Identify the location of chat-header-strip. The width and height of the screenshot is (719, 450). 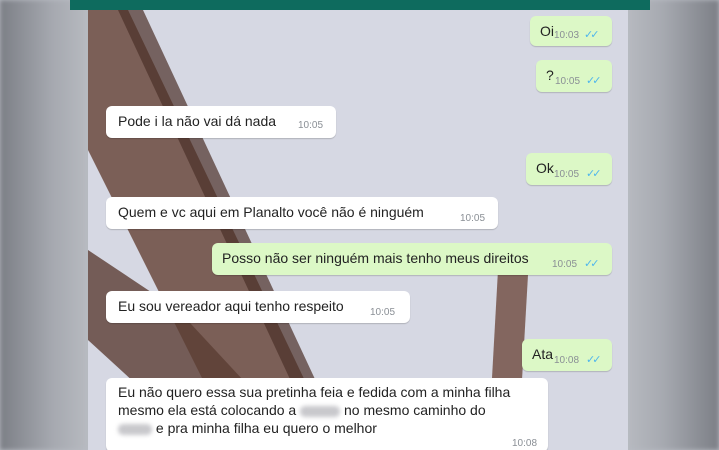
(360, 5).